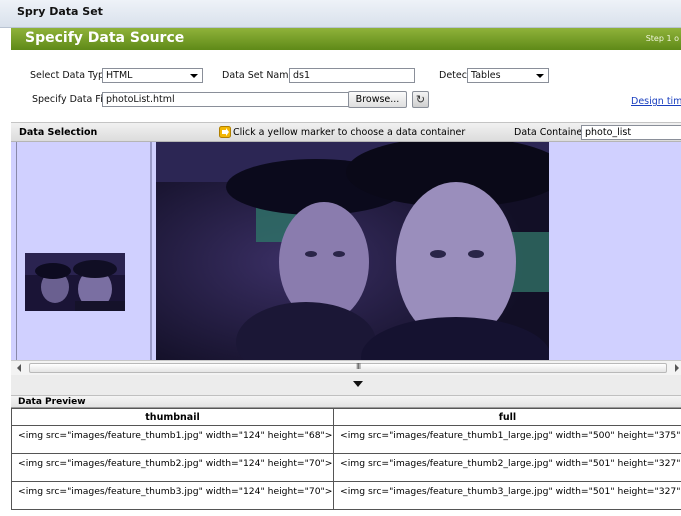  Describe the element at coordinates (225, 99) in the screenshot. I see `data-file-input: photoList.html` at that location.